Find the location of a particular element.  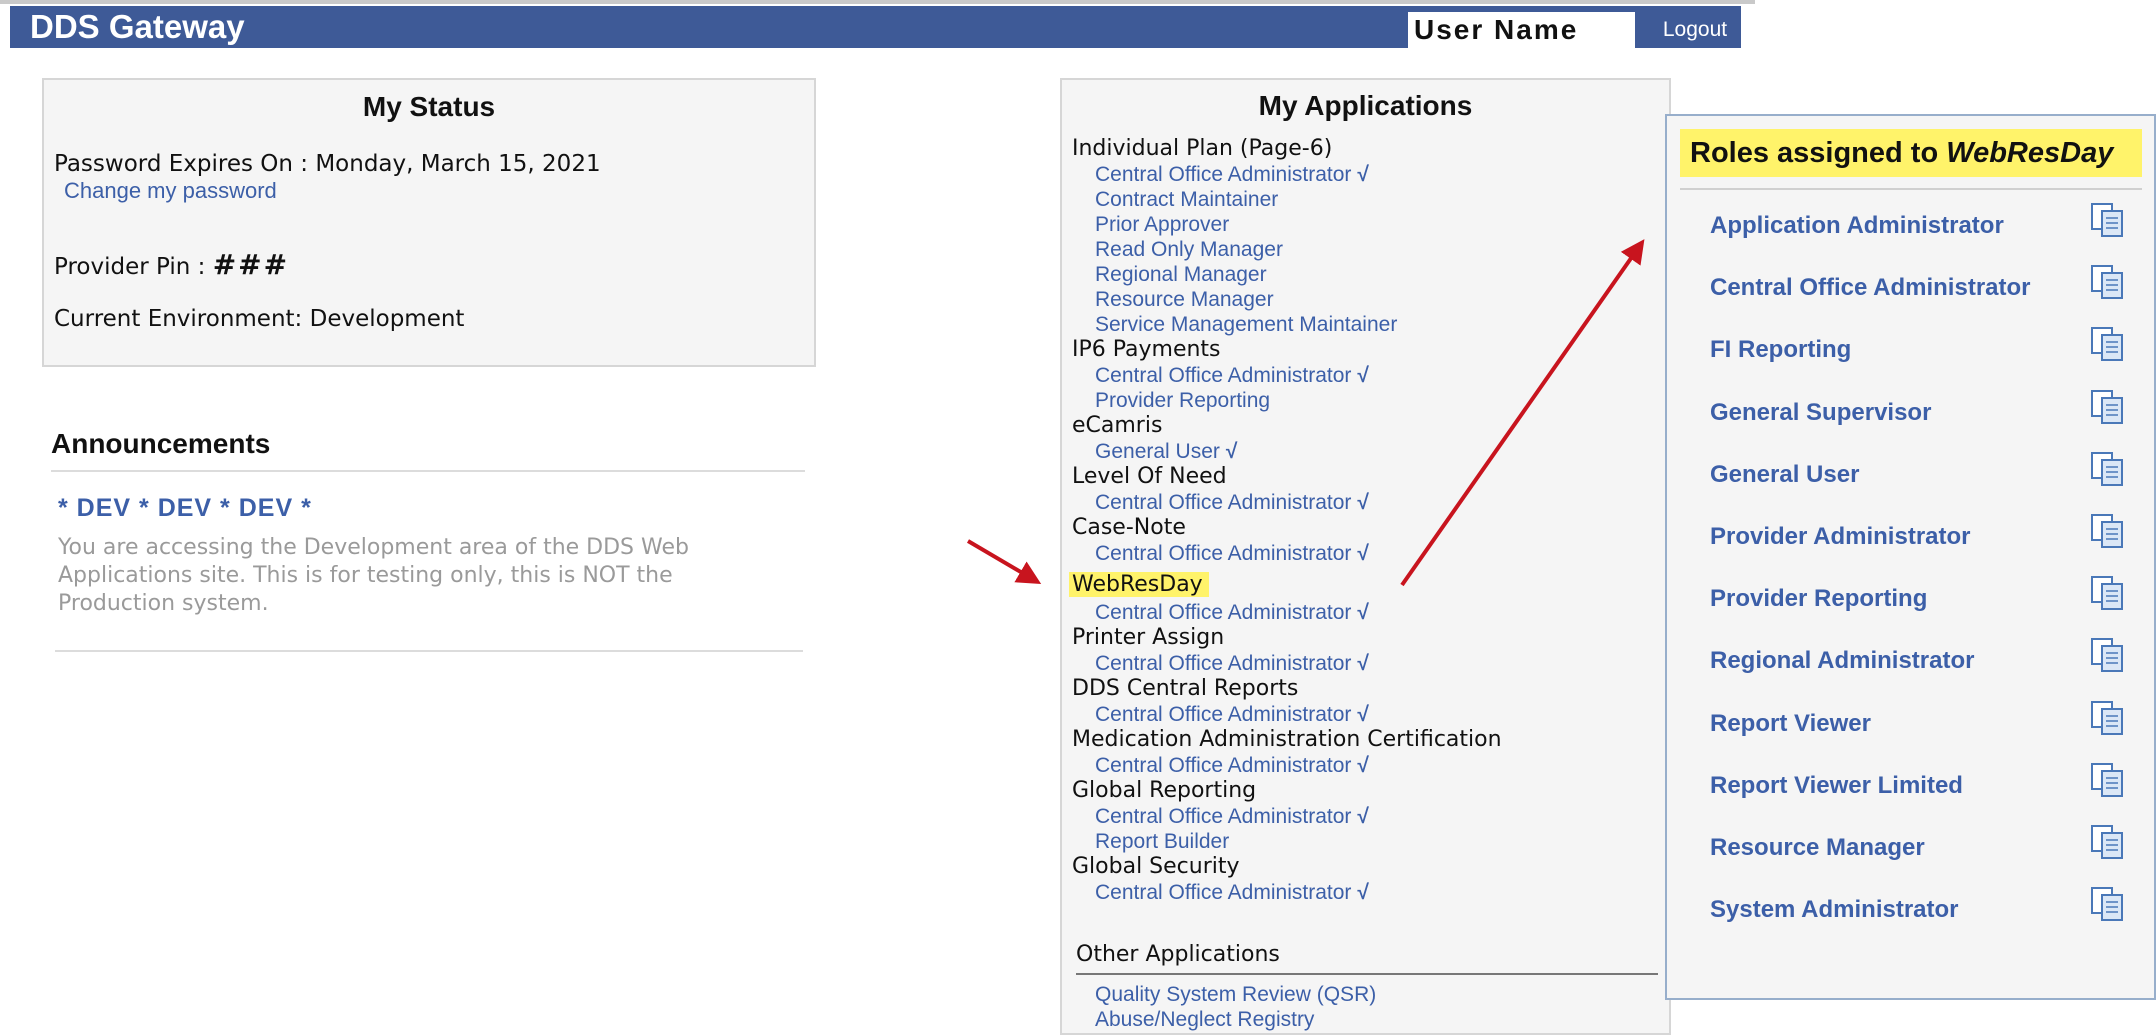

annotation-arrows is located at coordinates (1305, 413).